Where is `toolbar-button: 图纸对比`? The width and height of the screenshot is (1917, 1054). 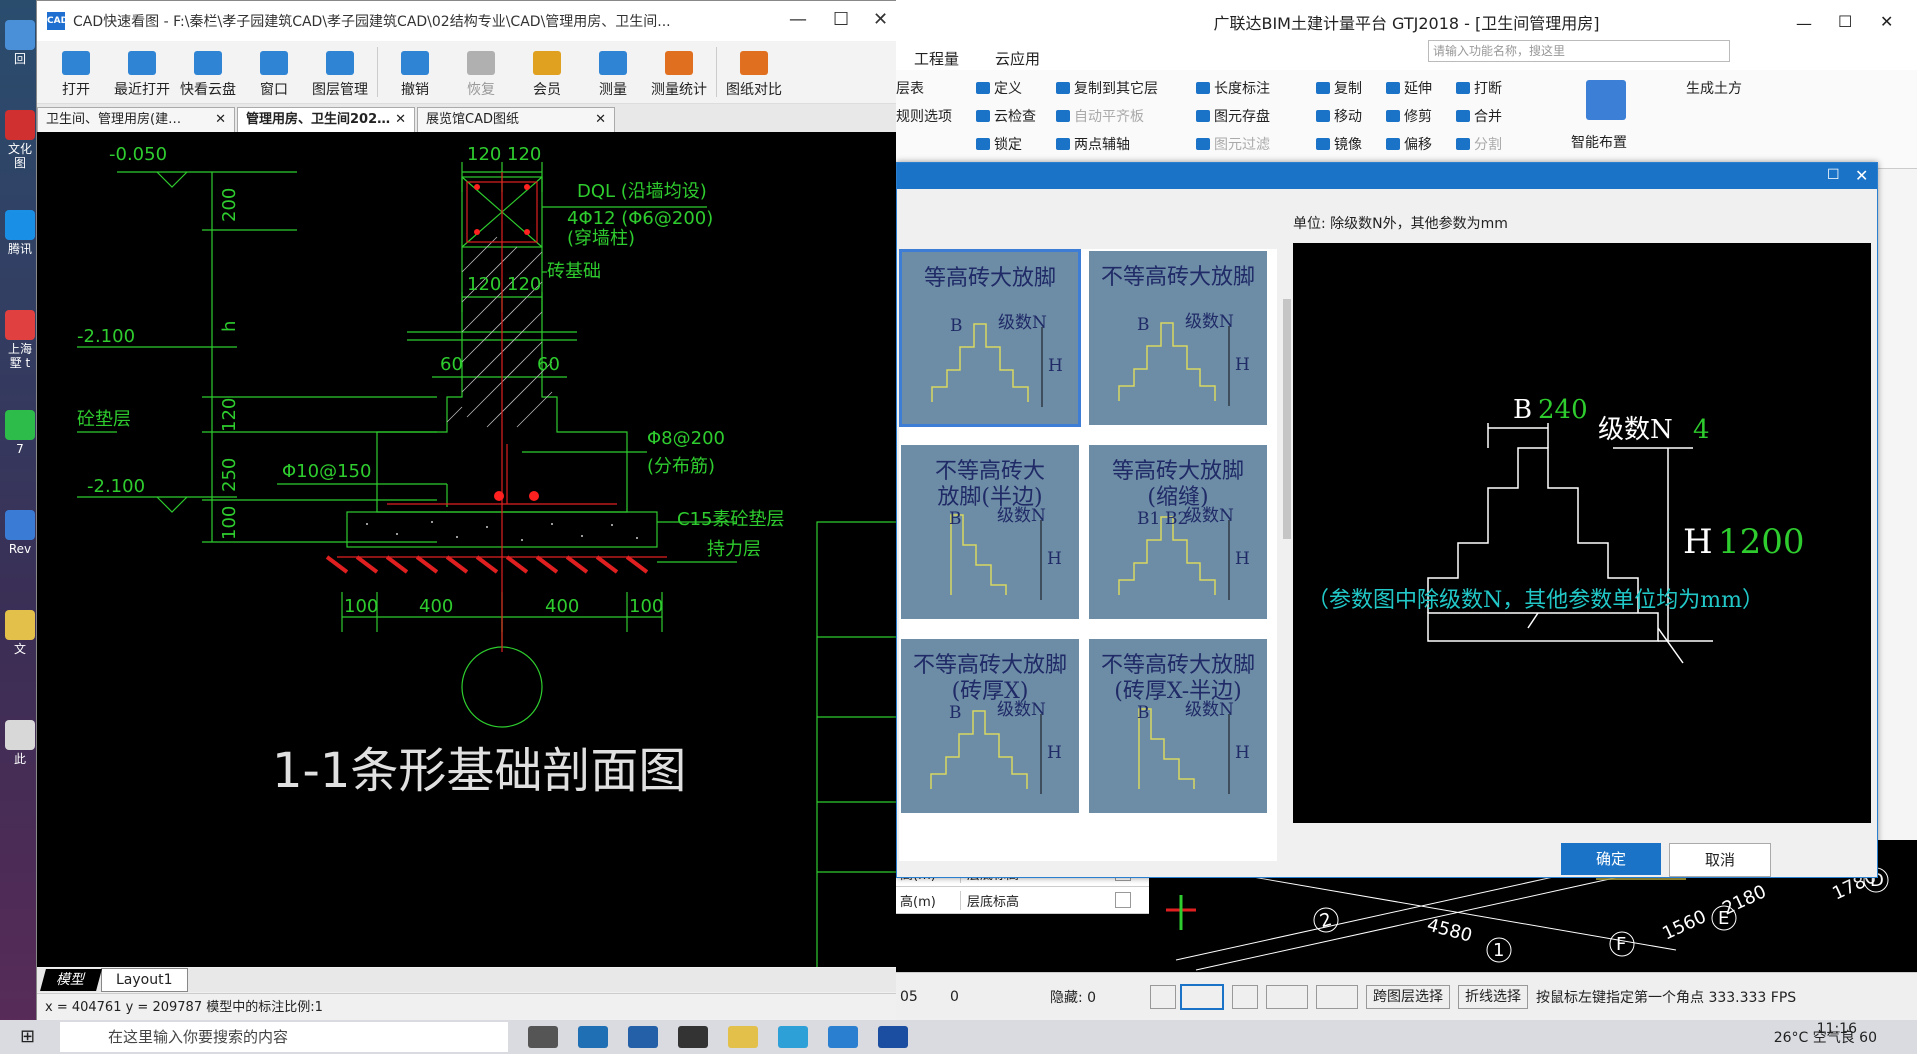
toolbar-button: 图纸对比 is located at coordinates (754, 77).